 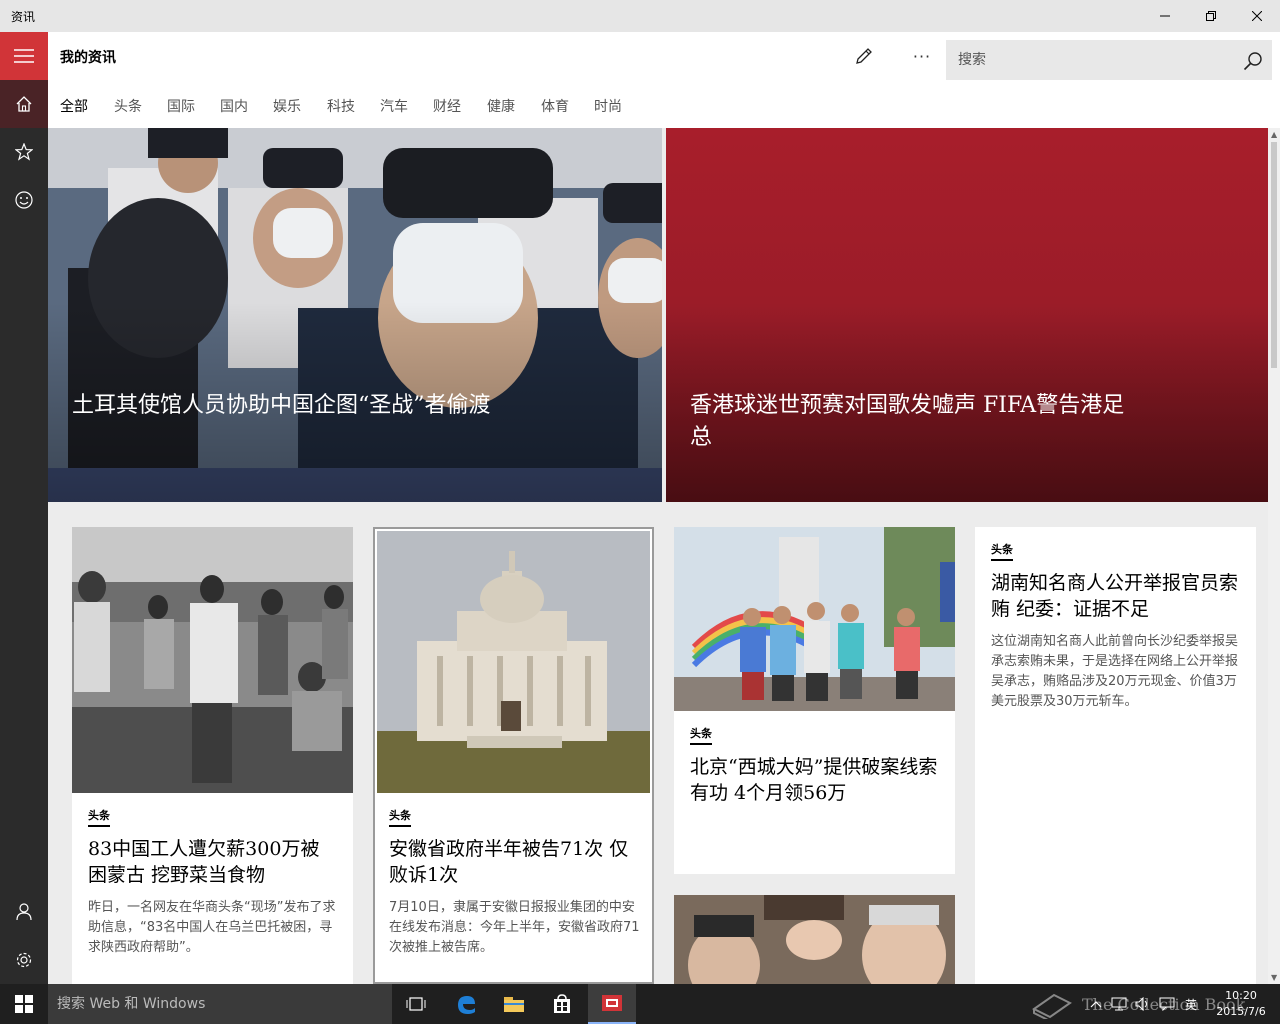 I want to click on app-header: 我的资讯 ···, so click(x=664, y=56).